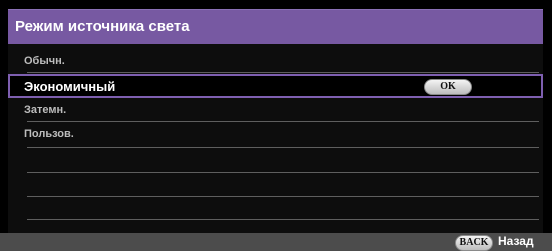 This screenshot has height=251, width=552. I want to click on option-economic-label: Экономичный, so click(70, 86).